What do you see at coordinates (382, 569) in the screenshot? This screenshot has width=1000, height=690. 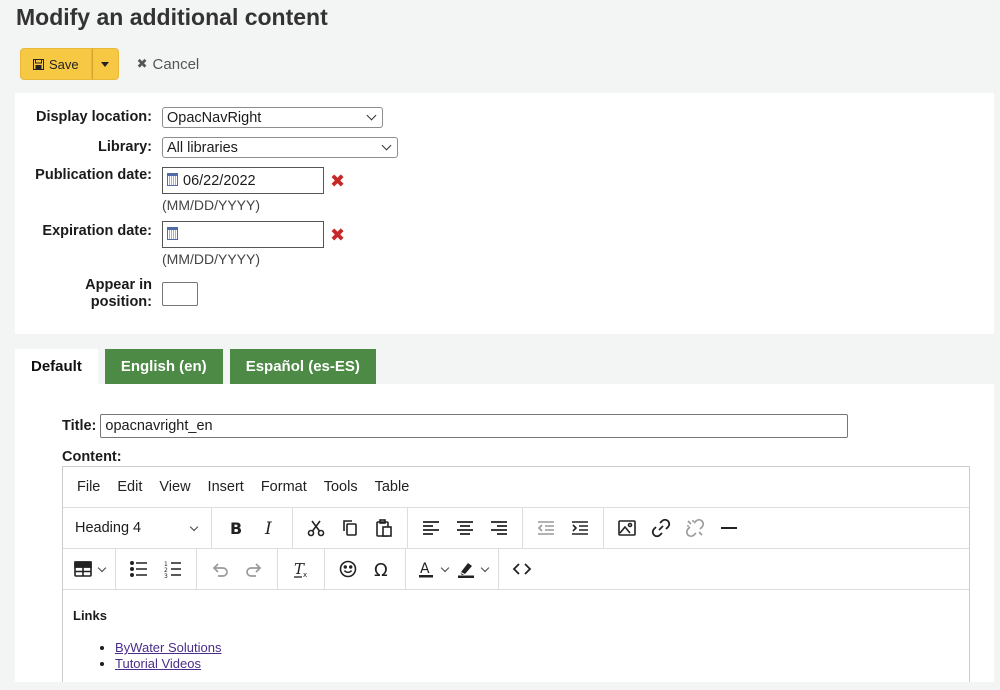 I see `special-character-button: Ω` at bounding box center [382, 569].